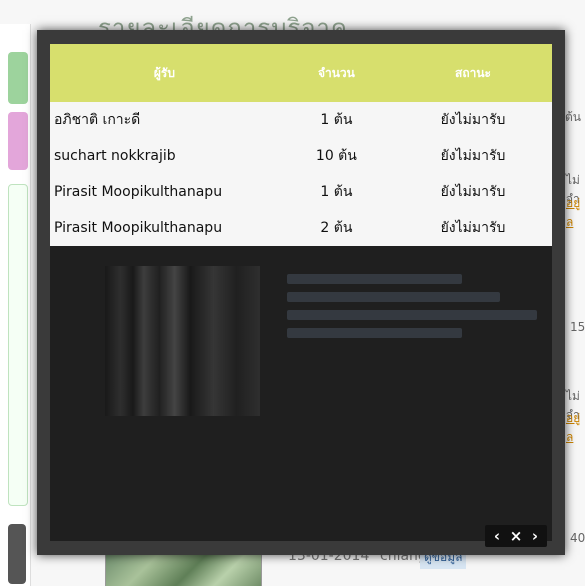 Image resolution: width=585 pixels, height=586 pixels. Describe the element at coordinates (573, 117) in the screenshot. I see `bg-right-text-1: ต้น` at that location.